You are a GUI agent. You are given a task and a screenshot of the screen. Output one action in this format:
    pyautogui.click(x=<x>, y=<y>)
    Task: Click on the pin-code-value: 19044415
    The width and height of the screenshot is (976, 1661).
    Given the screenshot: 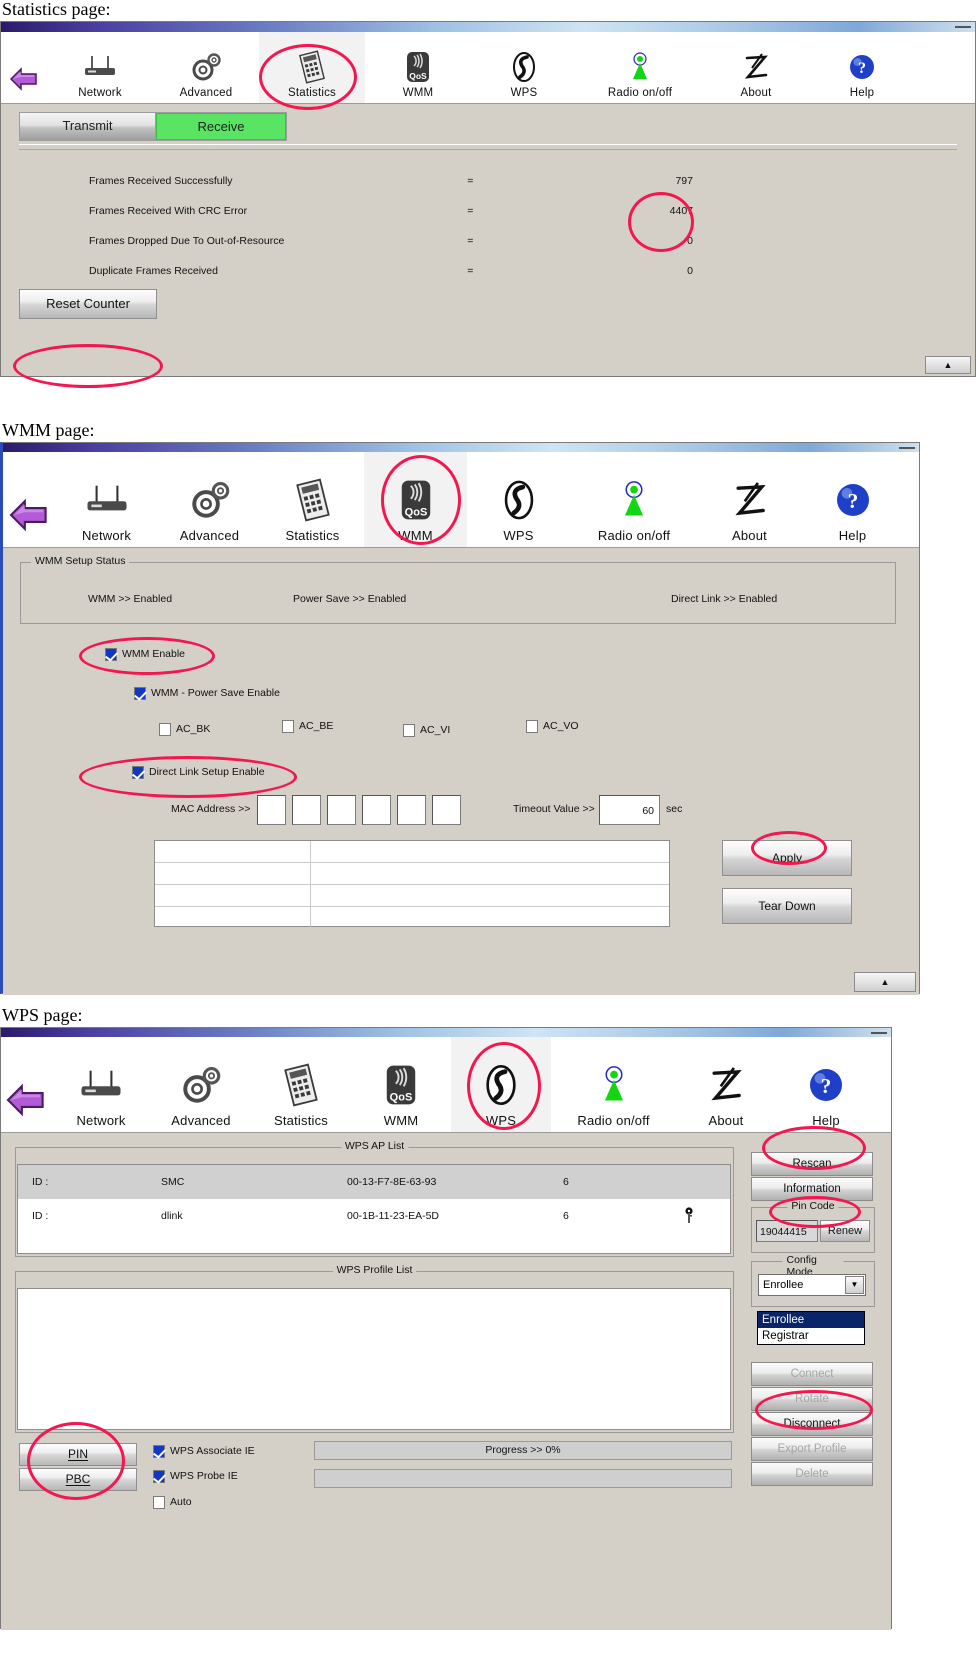 What is the action you would take?
    pyautogui.click(x=787, y=1230)
    